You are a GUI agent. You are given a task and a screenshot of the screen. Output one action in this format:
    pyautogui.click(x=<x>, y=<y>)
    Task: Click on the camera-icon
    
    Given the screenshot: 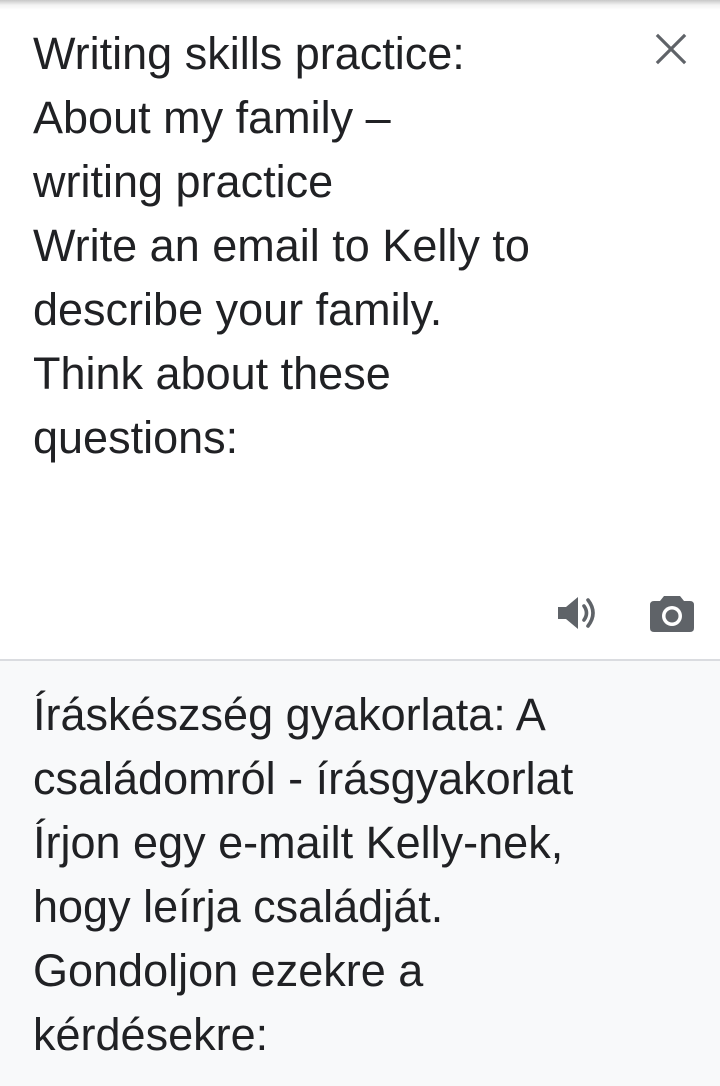 What is the action you would take?
    pyautogui.click(x=672, y=614)
    